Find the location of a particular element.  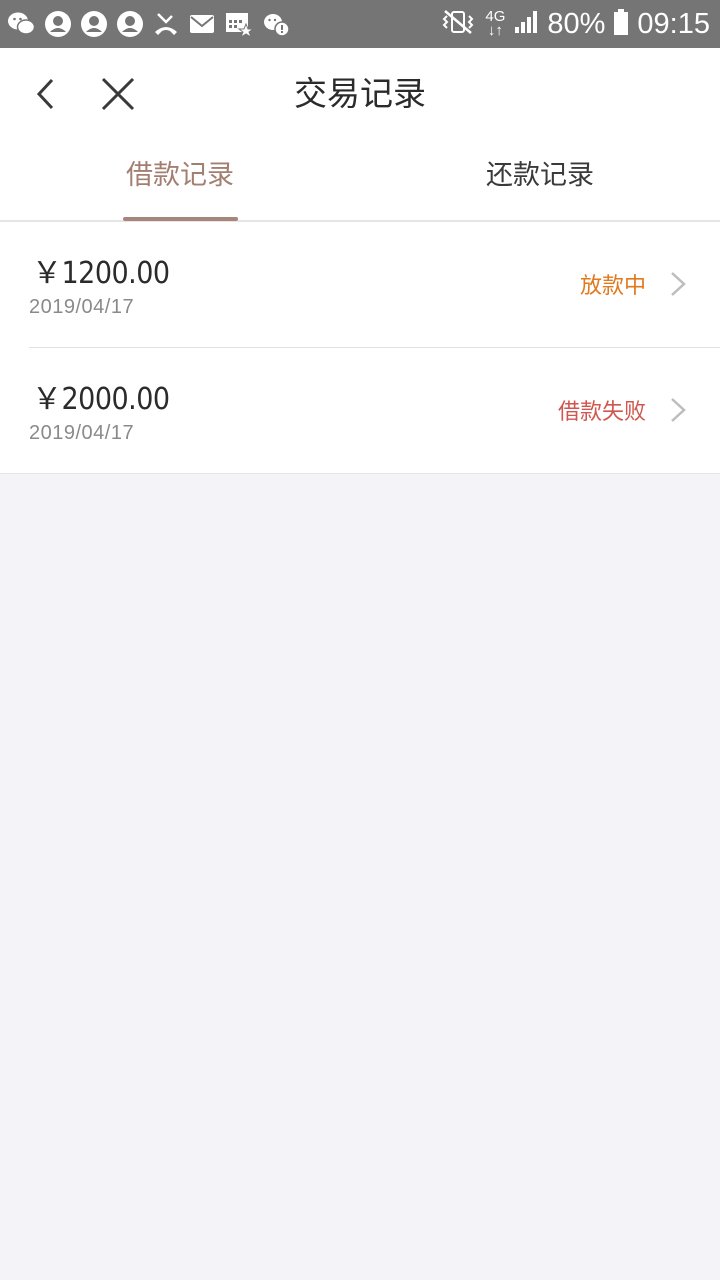

calendar-star-icon is located at coordinates (239, 24).